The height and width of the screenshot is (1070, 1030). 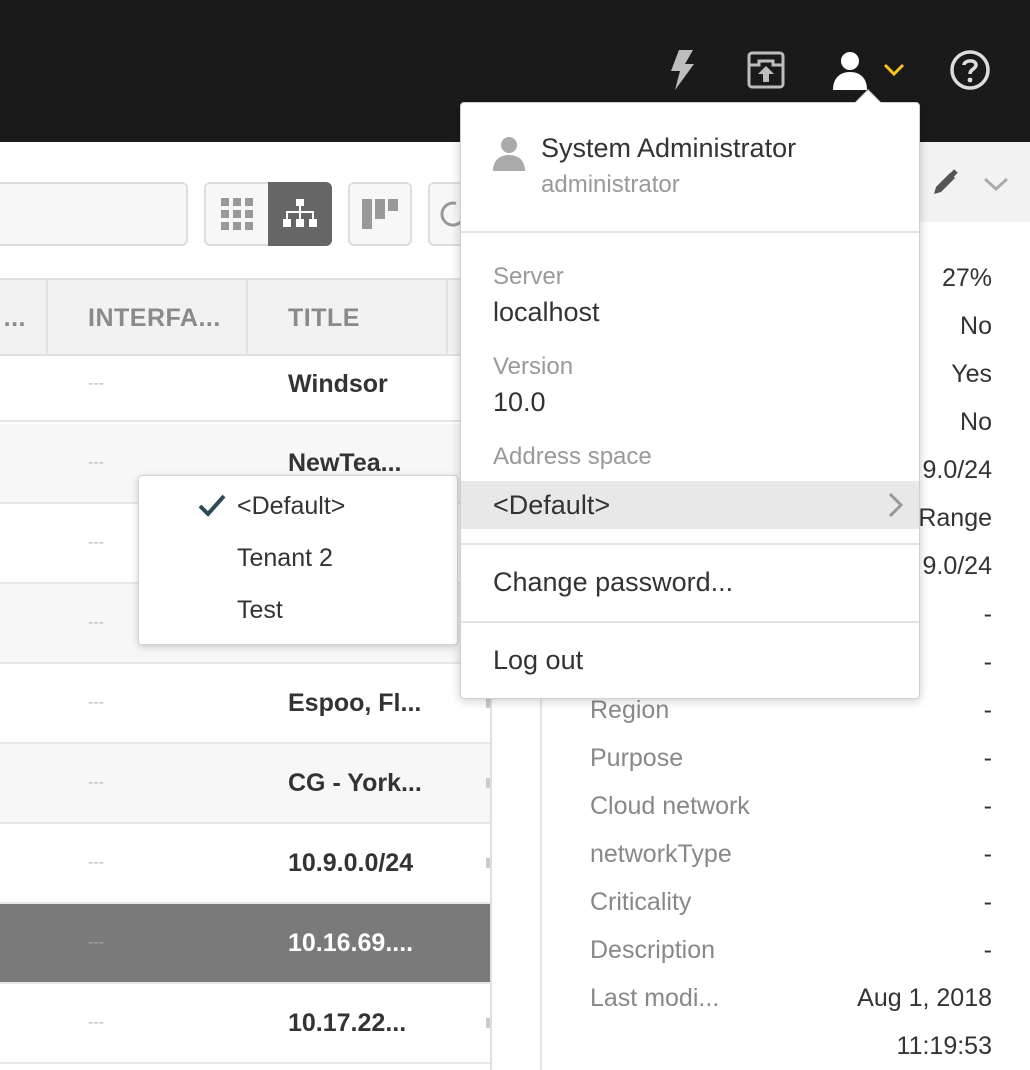 I want to click on column-header-title: TITLE, so click(x=348, y=318).